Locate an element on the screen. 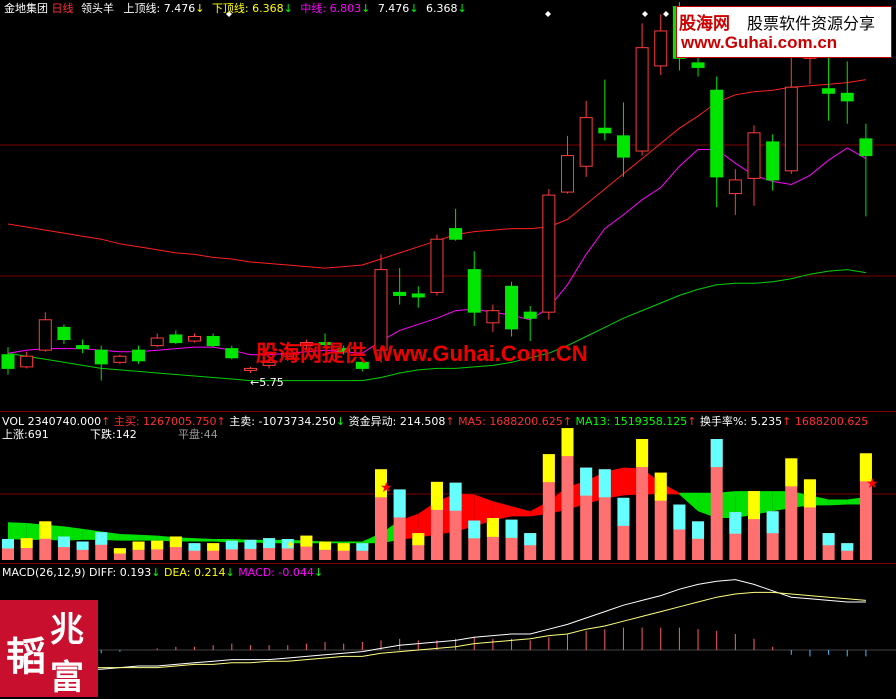 This screenshot has height=699, width=896. ma13-value: 1519358.125 is located at coordinates (650, 421).